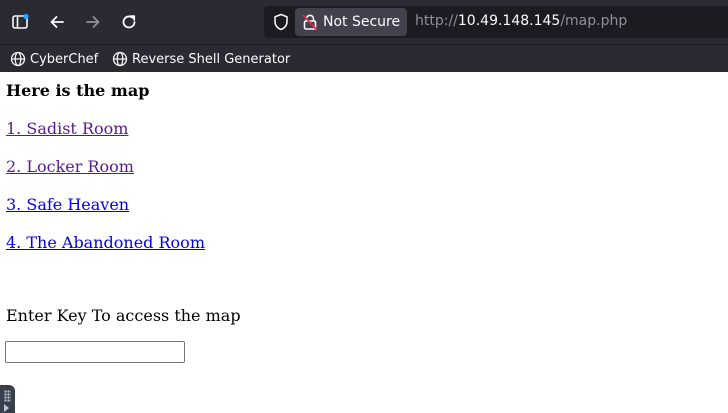 This screenshot has width=728, height=413. What do you see at coordinates (129, 22) in the screenshot?
I see `reload-icon` at bounding box center [129, 22].